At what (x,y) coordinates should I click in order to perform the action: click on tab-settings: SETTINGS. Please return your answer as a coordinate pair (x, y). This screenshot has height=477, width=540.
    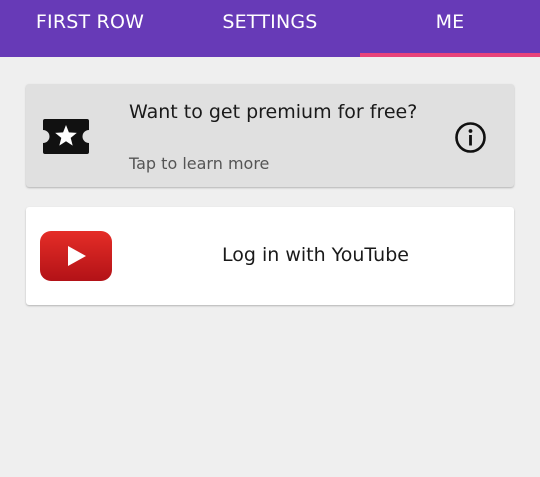
    Looking at the image, I should click on (270, 28).